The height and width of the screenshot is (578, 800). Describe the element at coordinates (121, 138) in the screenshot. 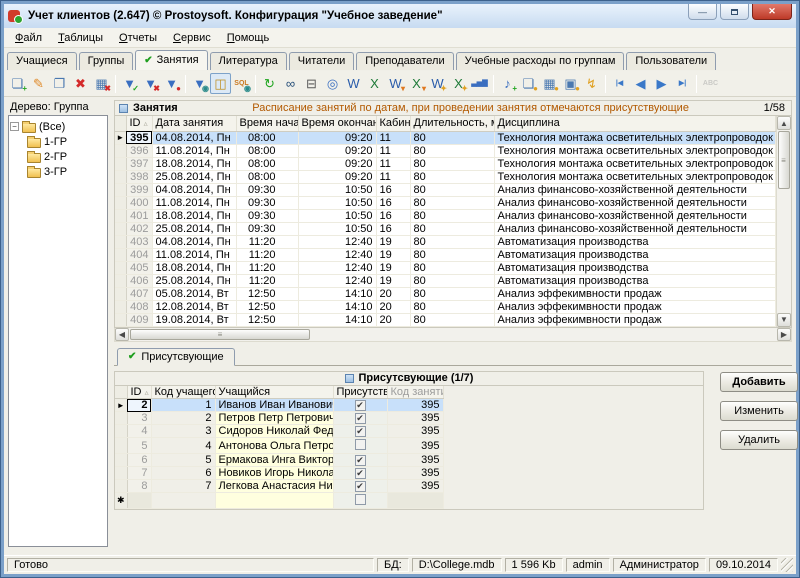

I see `row-marker: ►` at that location.